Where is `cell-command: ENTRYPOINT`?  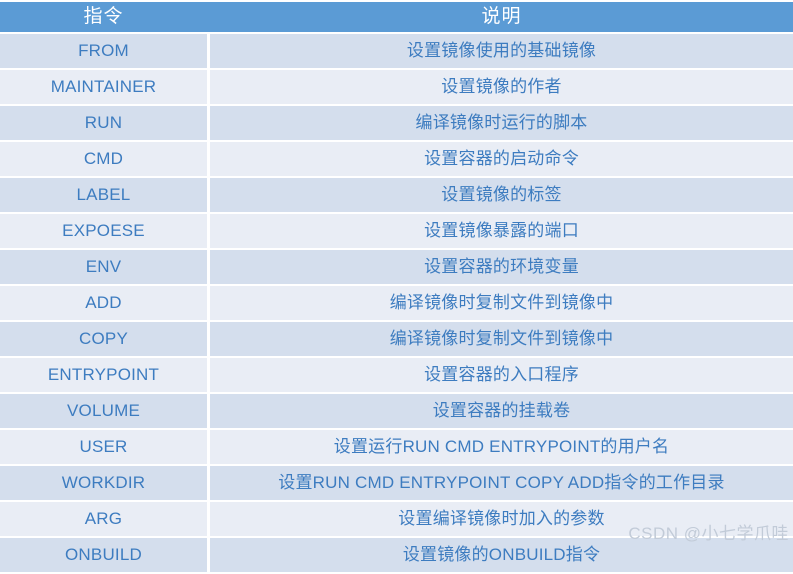
cell-command: ENTRYPOINT is located at coordinates (103, 375).